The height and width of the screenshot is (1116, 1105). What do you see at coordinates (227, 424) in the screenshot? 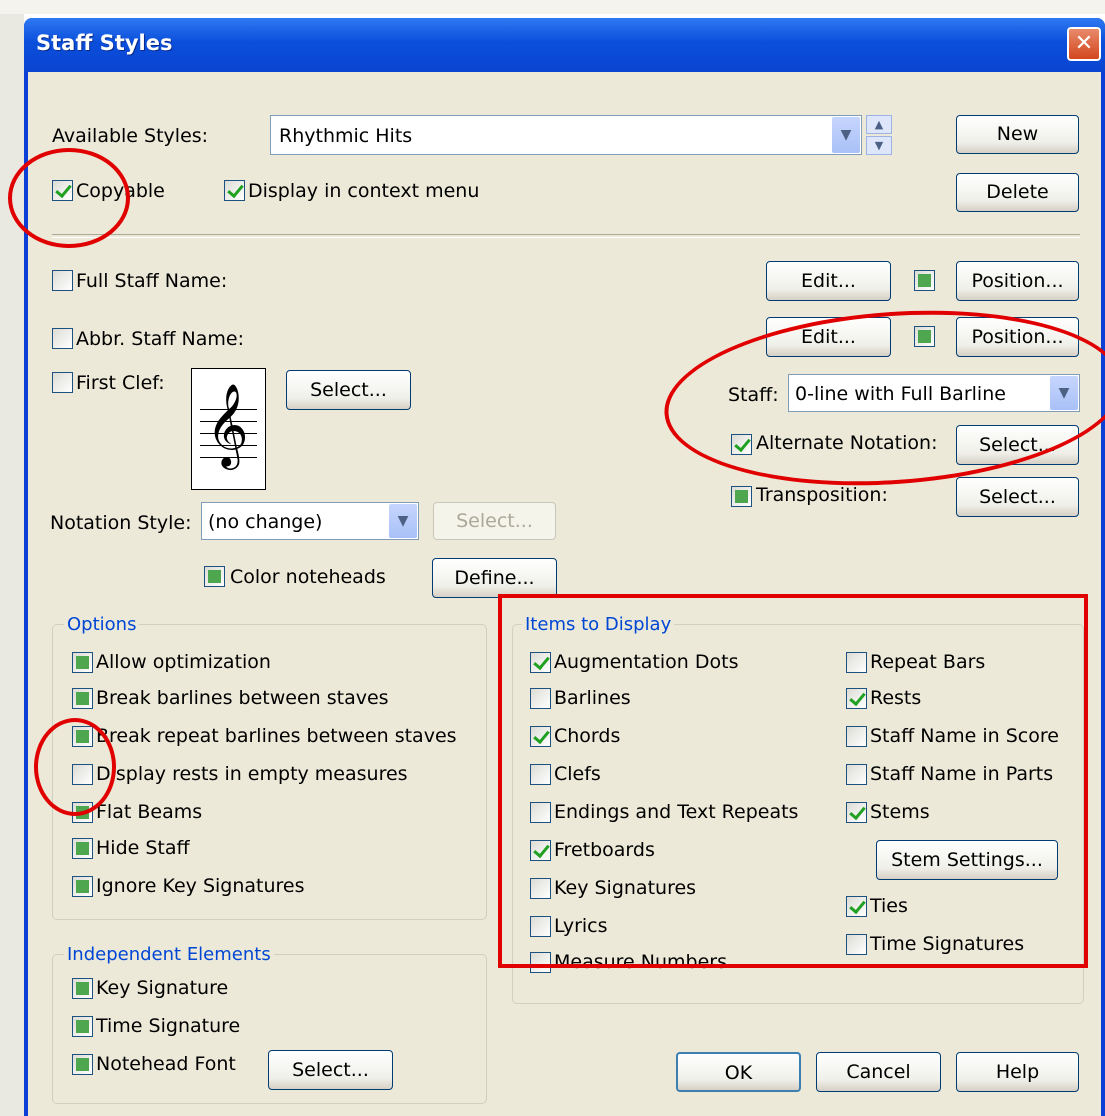
I see `treble-clef-icon: 𝄞` at bounding box center [227, 424].